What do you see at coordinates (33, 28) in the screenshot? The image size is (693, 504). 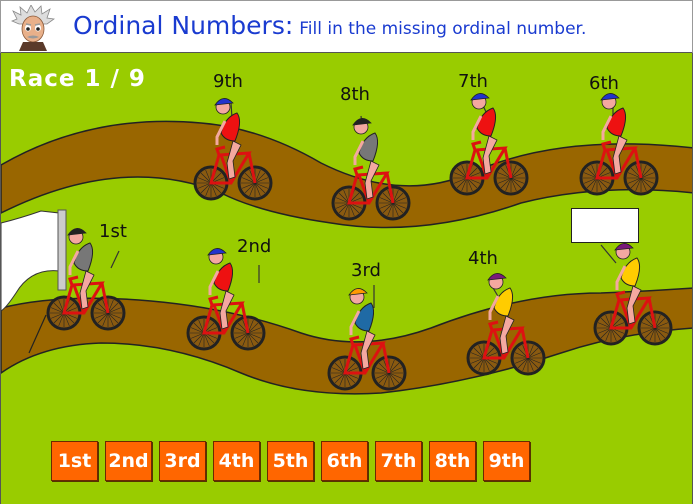 I see `einstein-mascot-icon` at bounding box center [33, 28].